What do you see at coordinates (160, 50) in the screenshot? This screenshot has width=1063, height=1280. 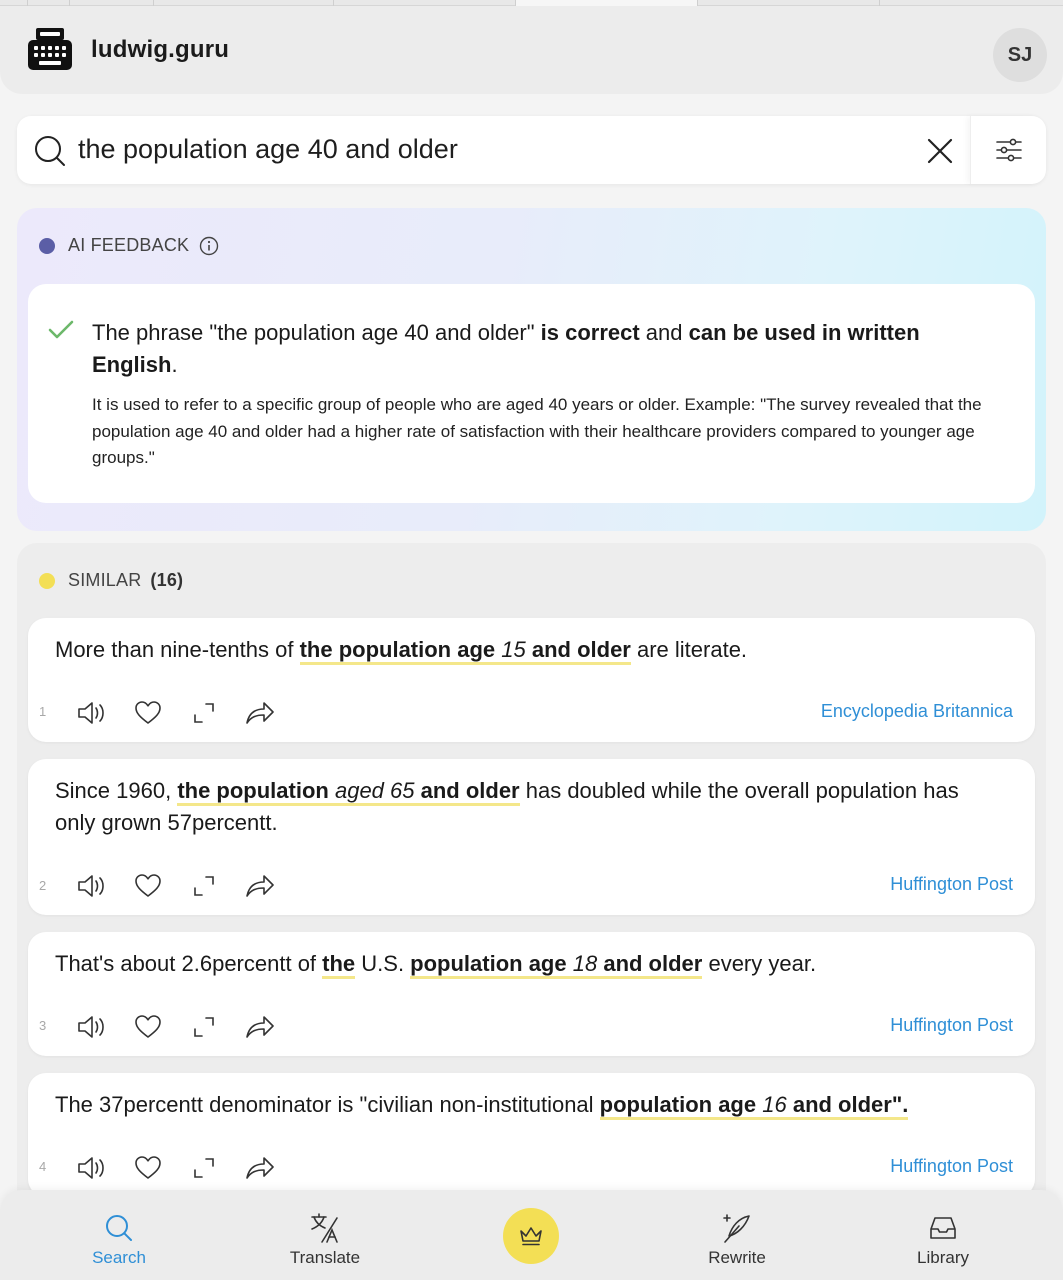 I see `site-name: ludwig.guru` at bounding box center [160, 50].